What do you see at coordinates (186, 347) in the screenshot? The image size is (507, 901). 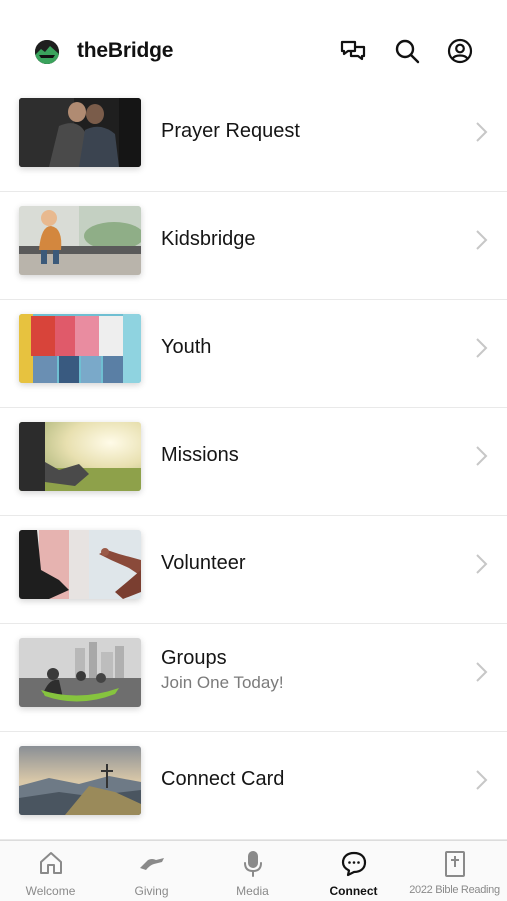 I see `list-item-title: Youth` at bounding box center [186, 347].